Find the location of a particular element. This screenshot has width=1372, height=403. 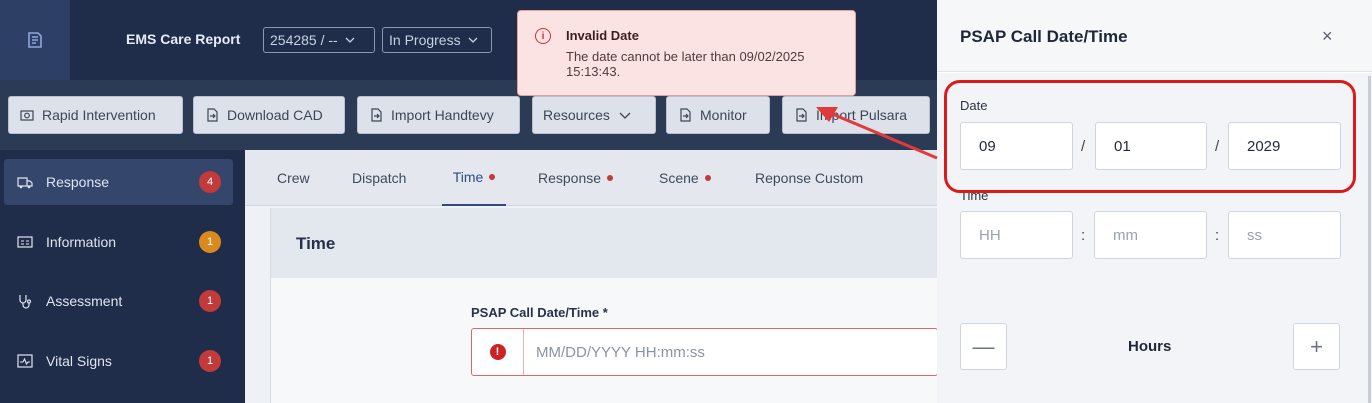

exclamation-icon: ! is located at coordinates (497, 352).